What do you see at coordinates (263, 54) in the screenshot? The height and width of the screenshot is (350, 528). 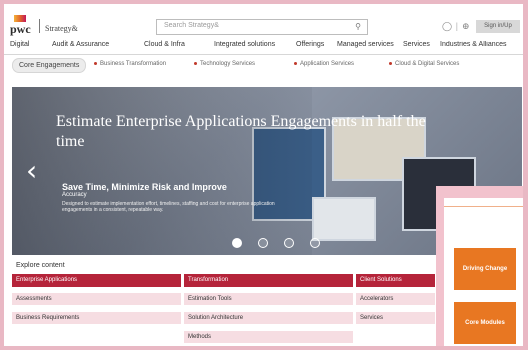 I see `nav-divider` at bounding box center [263, 54].